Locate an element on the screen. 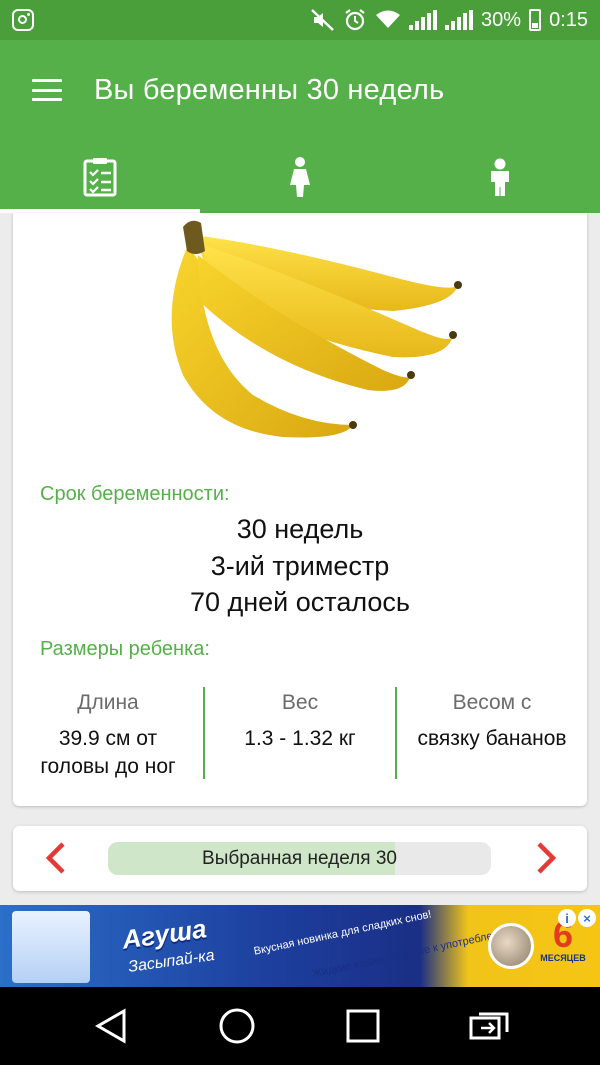  pregnant-woman-icon is located at coordinates (300, 176).